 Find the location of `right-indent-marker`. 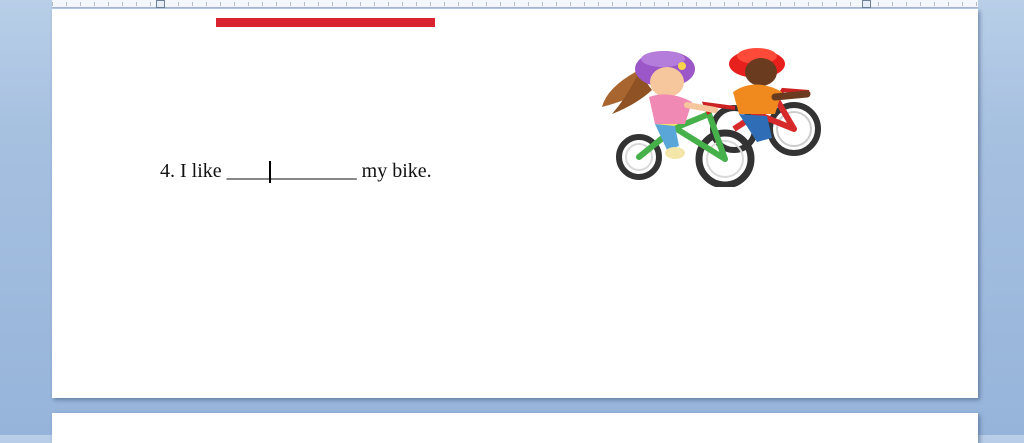

right-indent-marker is located at coordinates (866, 4).